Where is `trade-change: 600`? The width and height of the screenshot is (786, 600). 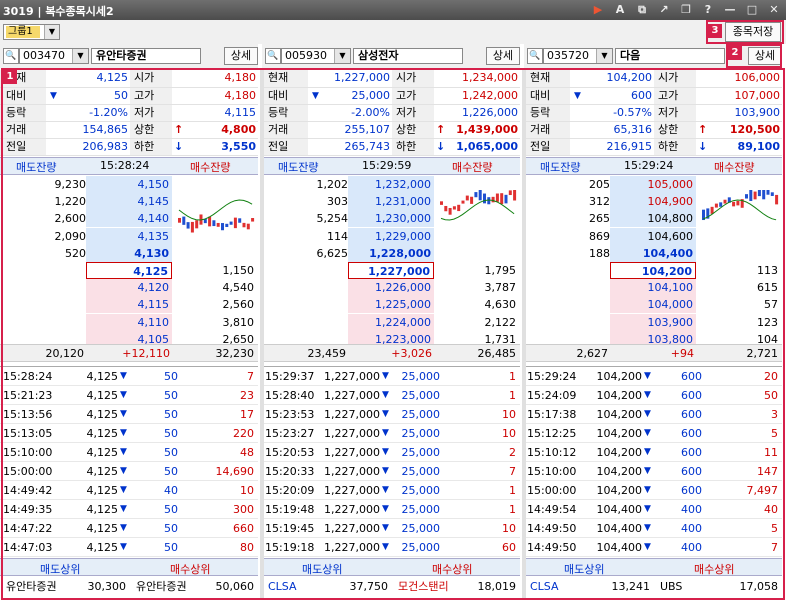 trade-change: 600 is located at coordinates (691, 490).